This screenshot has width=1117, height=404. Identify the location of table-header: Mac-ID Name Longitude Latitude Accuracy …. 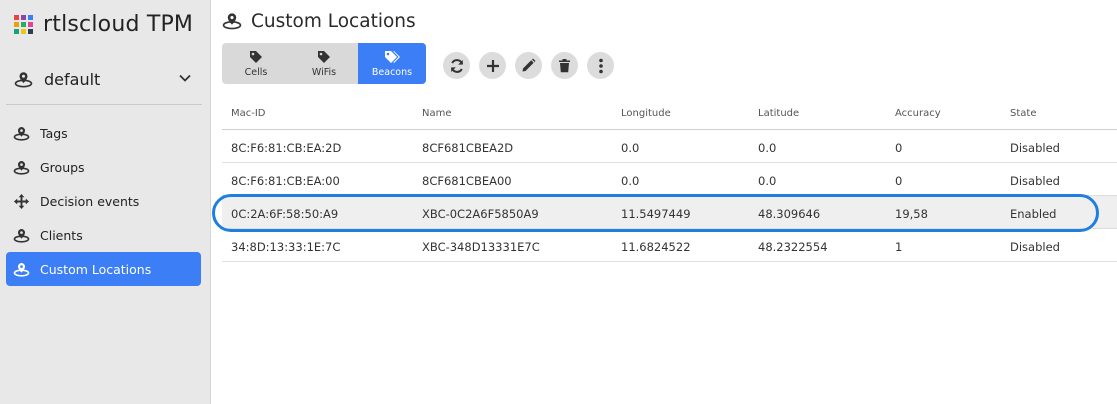
(669, 114).